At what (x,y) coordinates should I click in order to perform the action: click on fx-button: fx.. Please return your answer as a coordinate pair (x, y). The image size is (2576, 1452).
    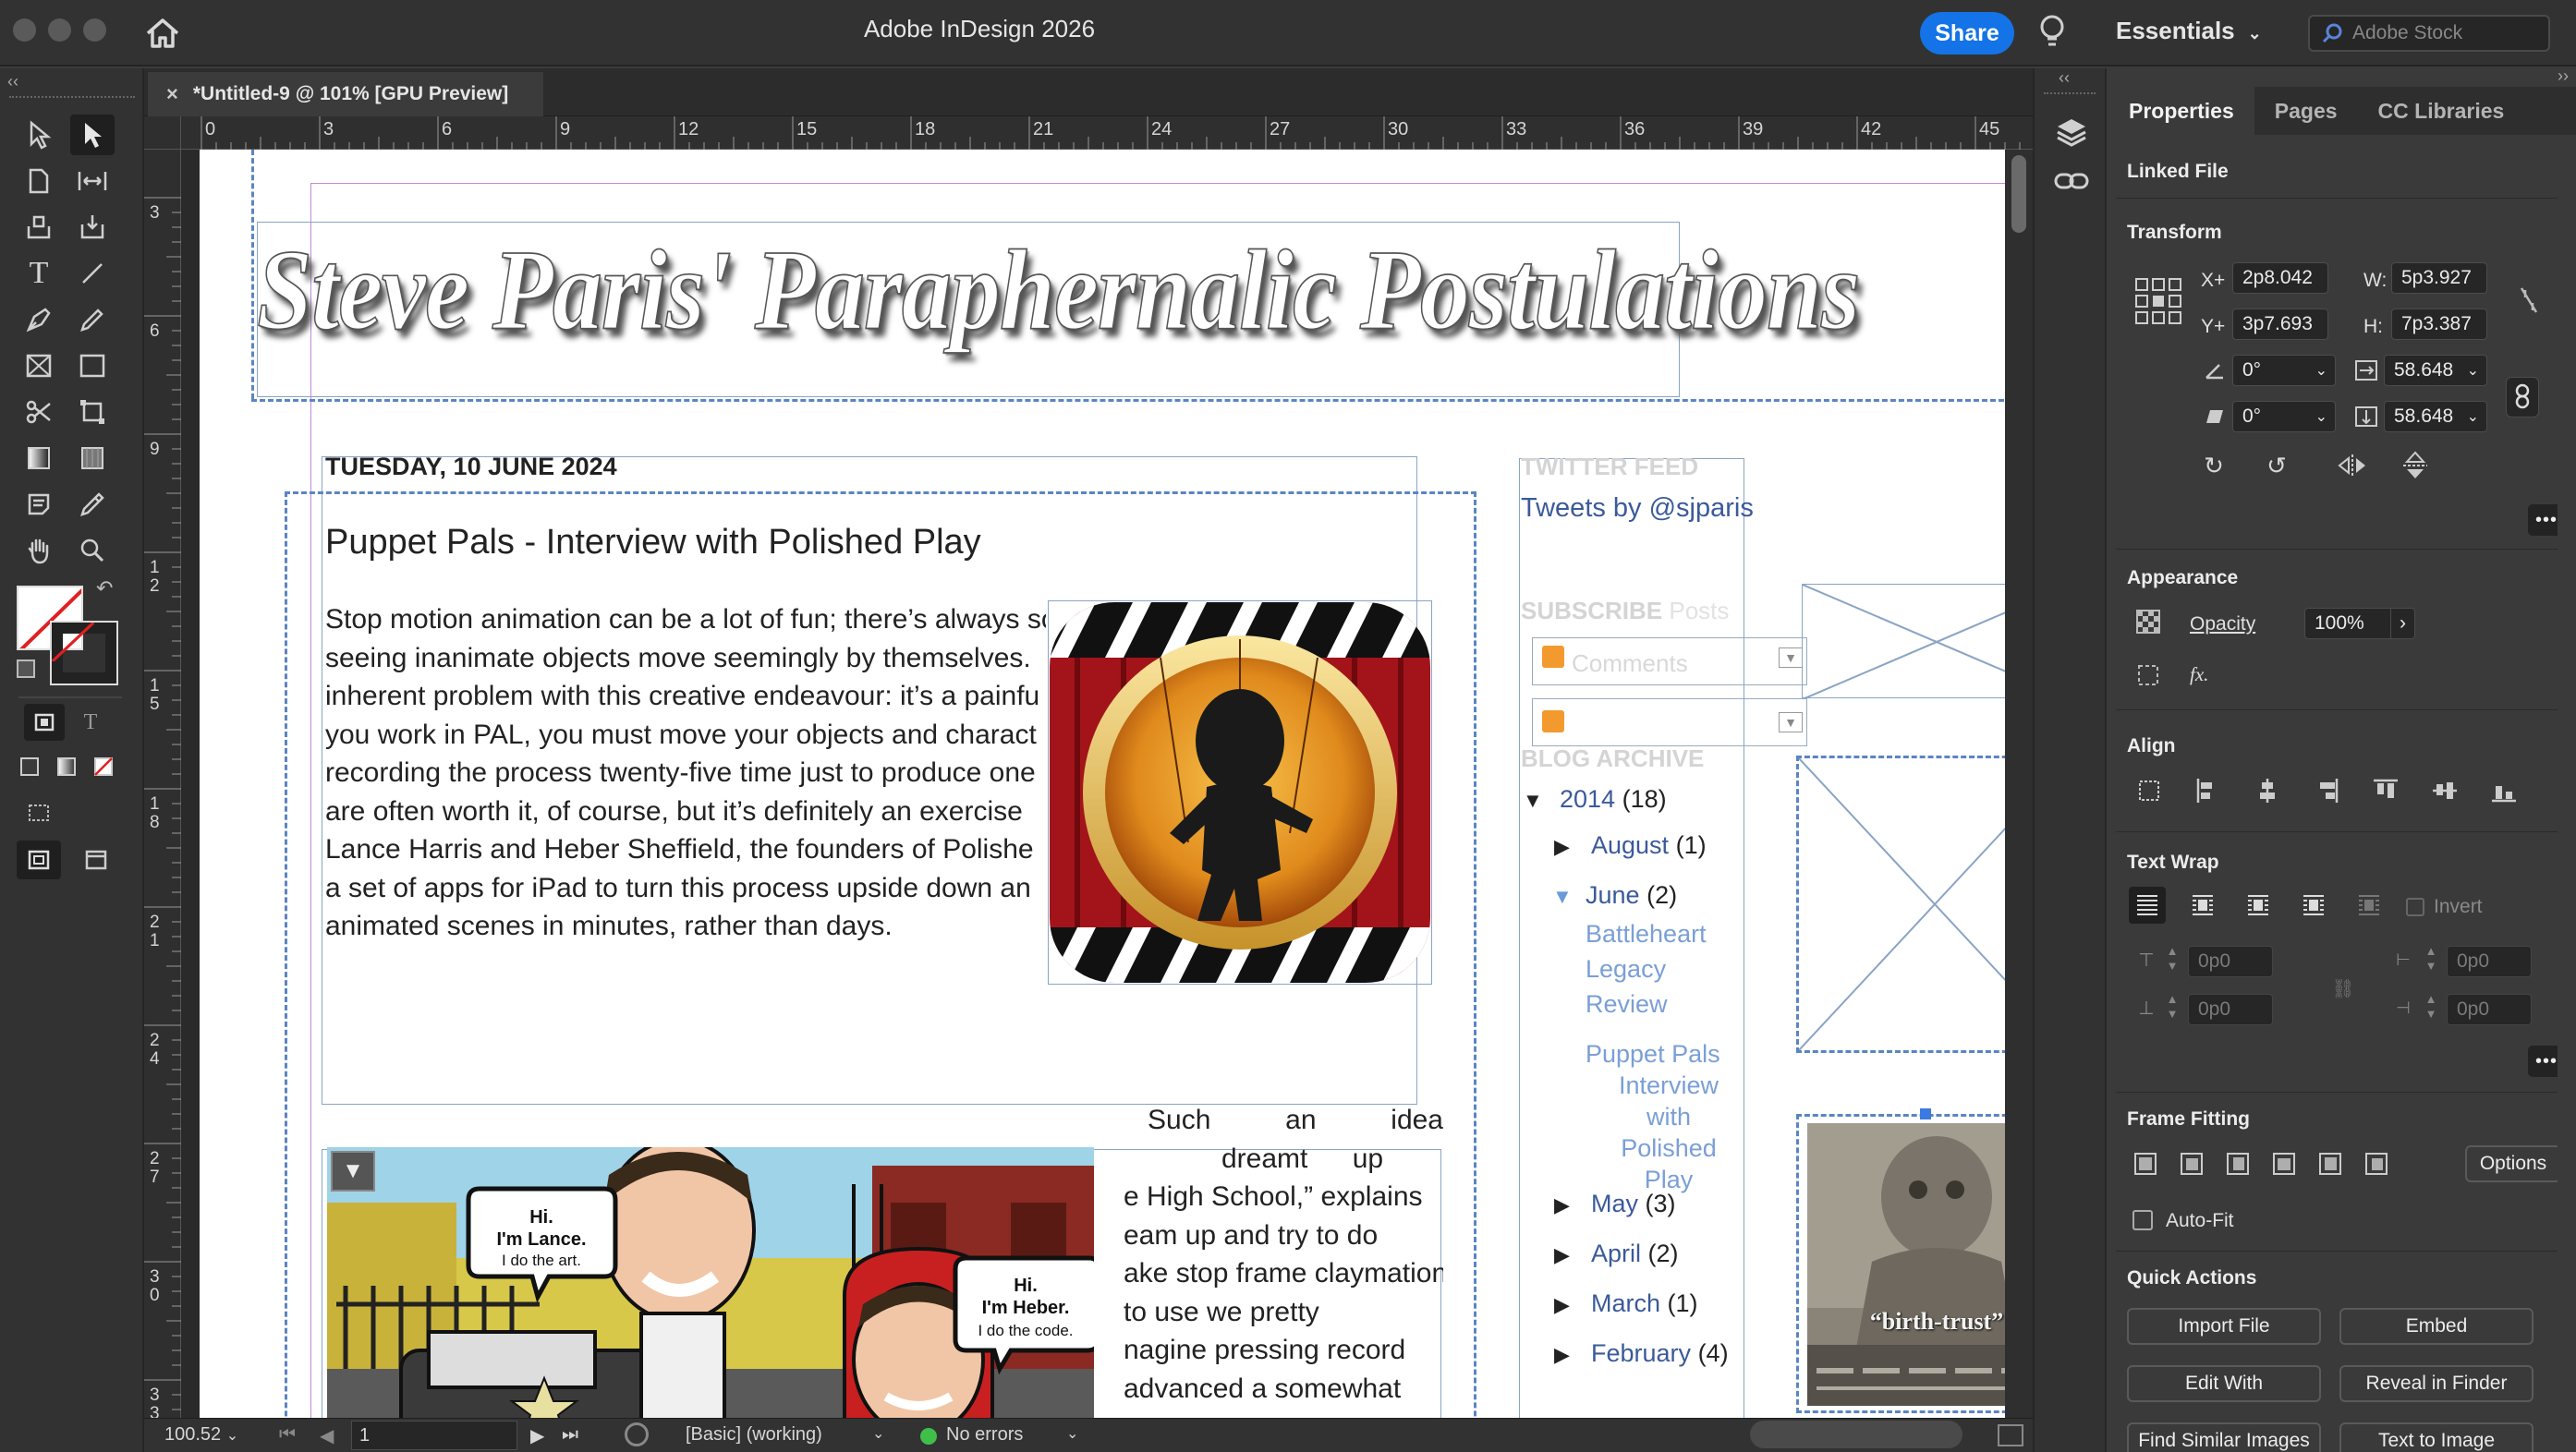
    Looking at the image, I should click on (2199, 674).